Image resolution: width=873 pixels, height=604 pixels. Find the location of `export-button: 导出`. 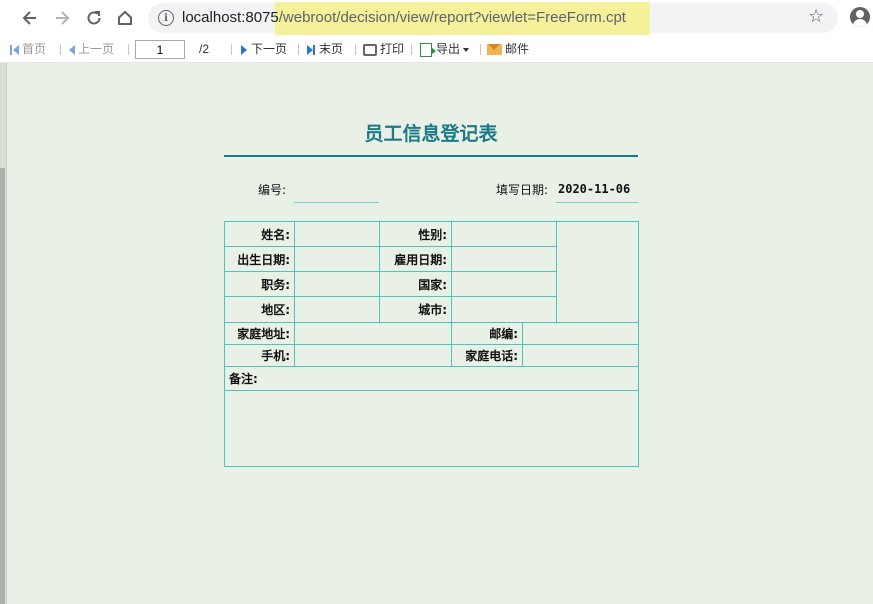

export-button: 导出 is located at coordinates (445, 49).